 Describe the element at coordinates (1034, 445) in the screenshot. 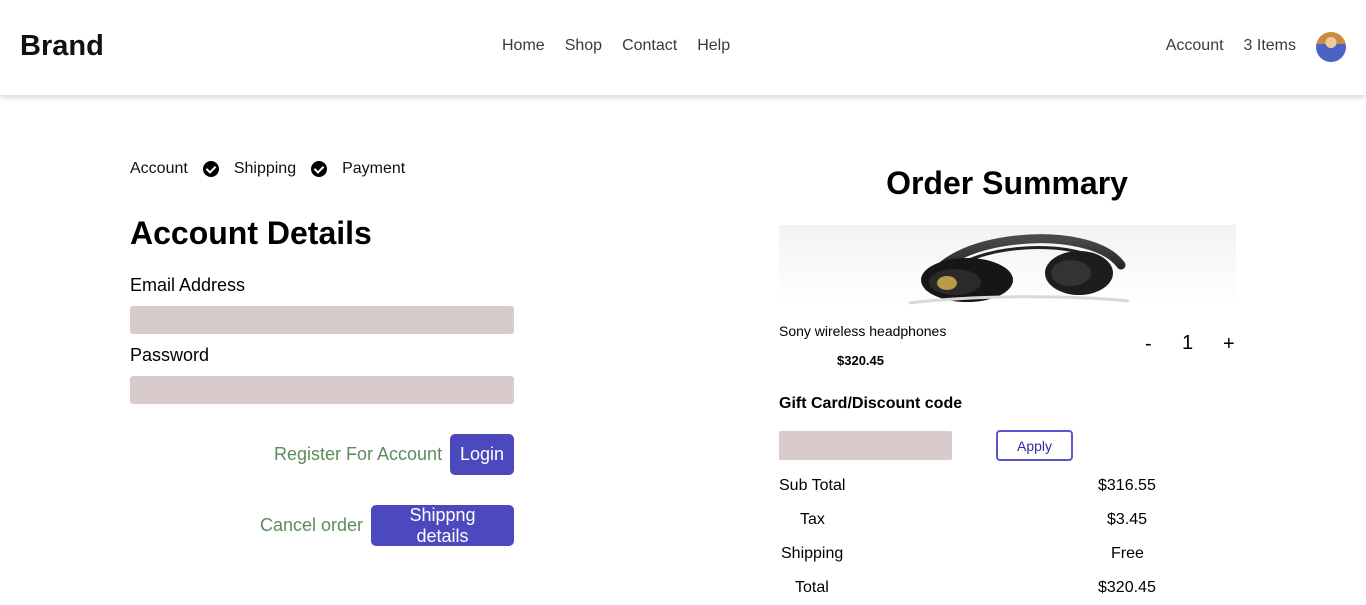

I see `apply-code-button: Apply` at that location.